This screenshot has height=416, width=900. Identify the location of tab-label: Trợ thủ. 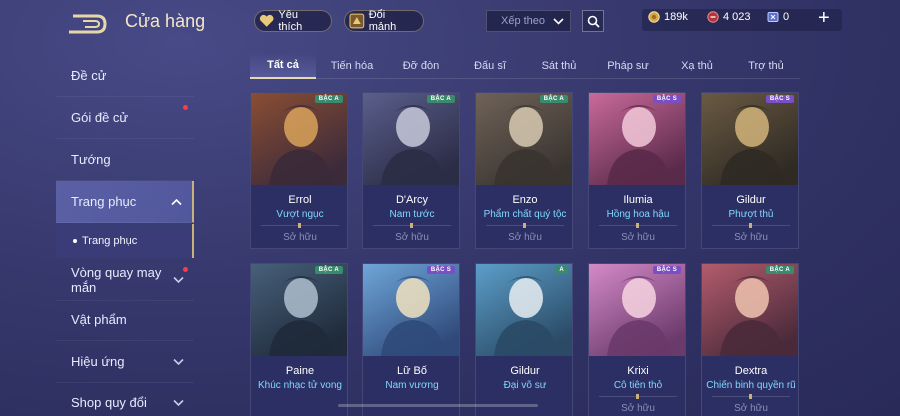
(766, 66).